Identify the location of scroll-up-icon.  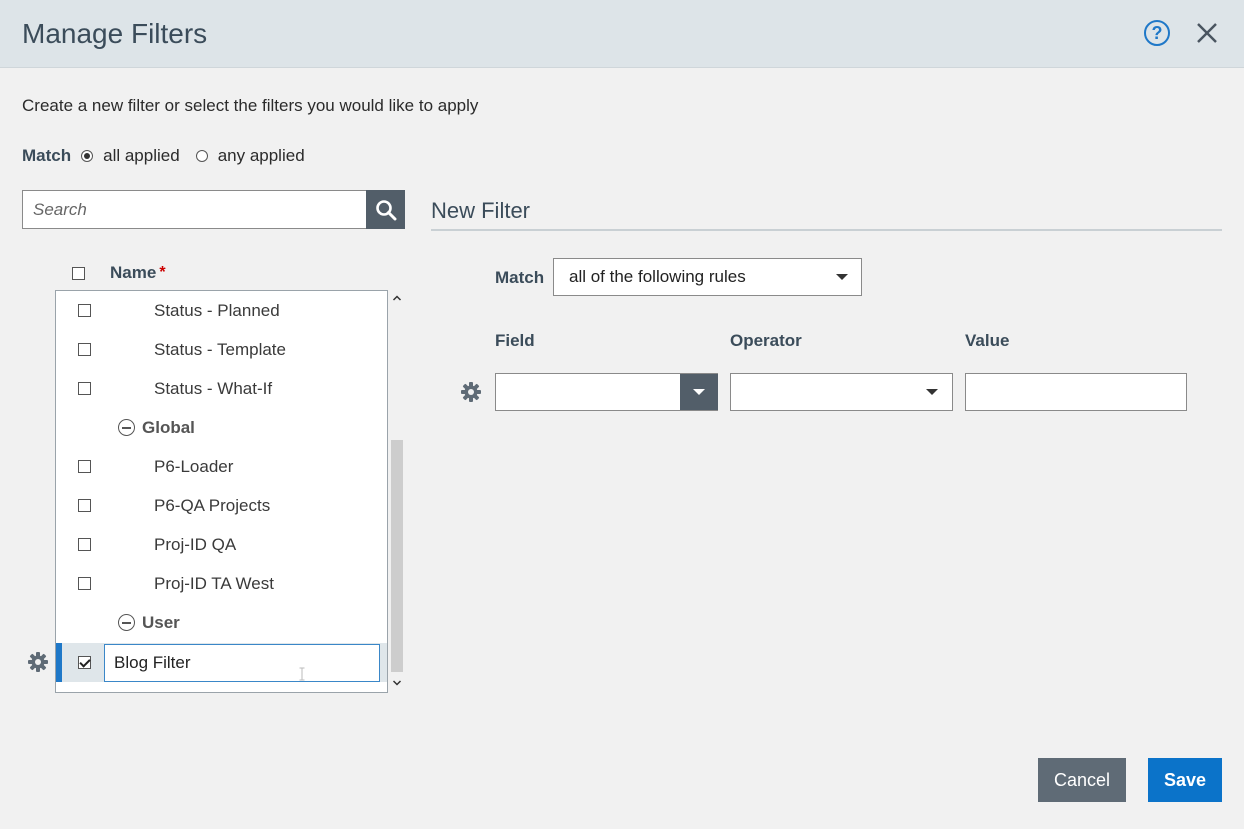
(397, 298).